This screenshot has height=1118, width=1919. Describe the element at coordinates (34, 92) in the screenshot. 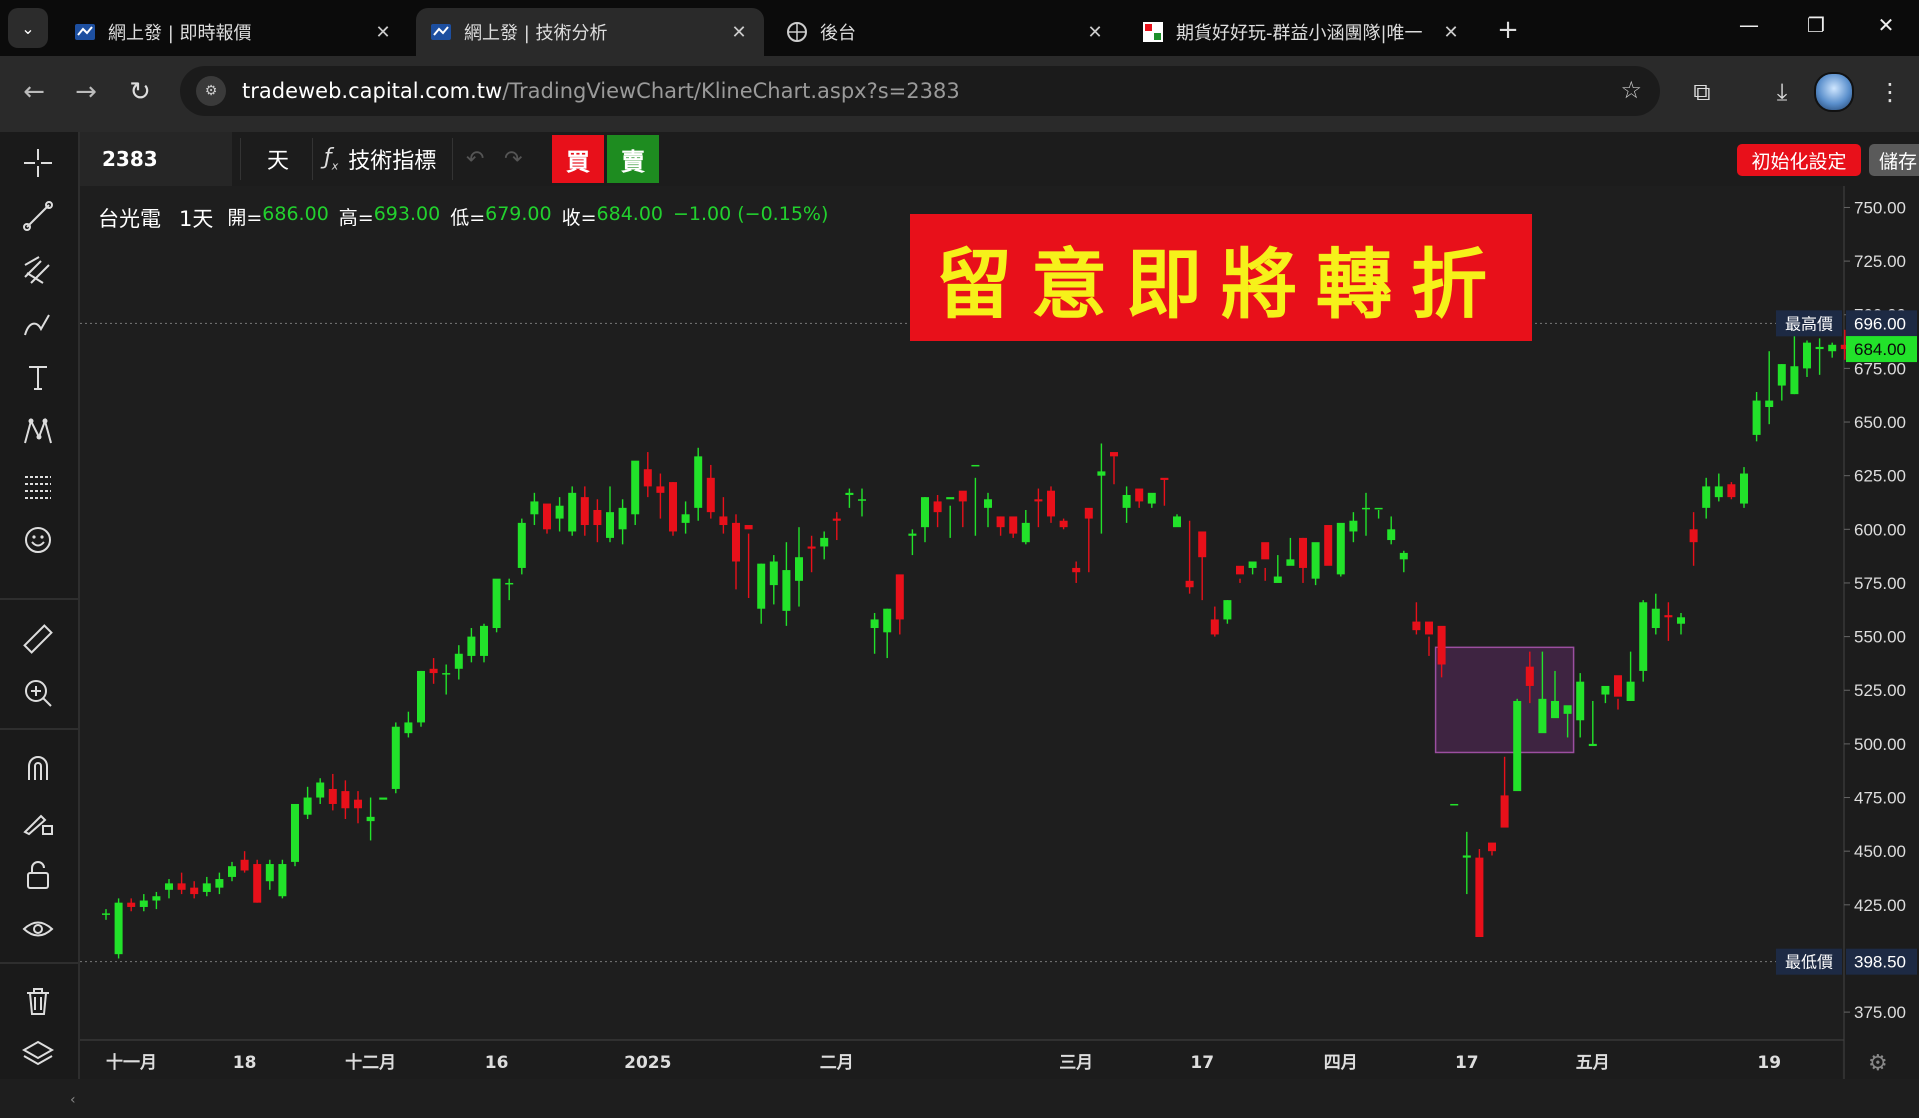

I see `back-button: ←` at that location.